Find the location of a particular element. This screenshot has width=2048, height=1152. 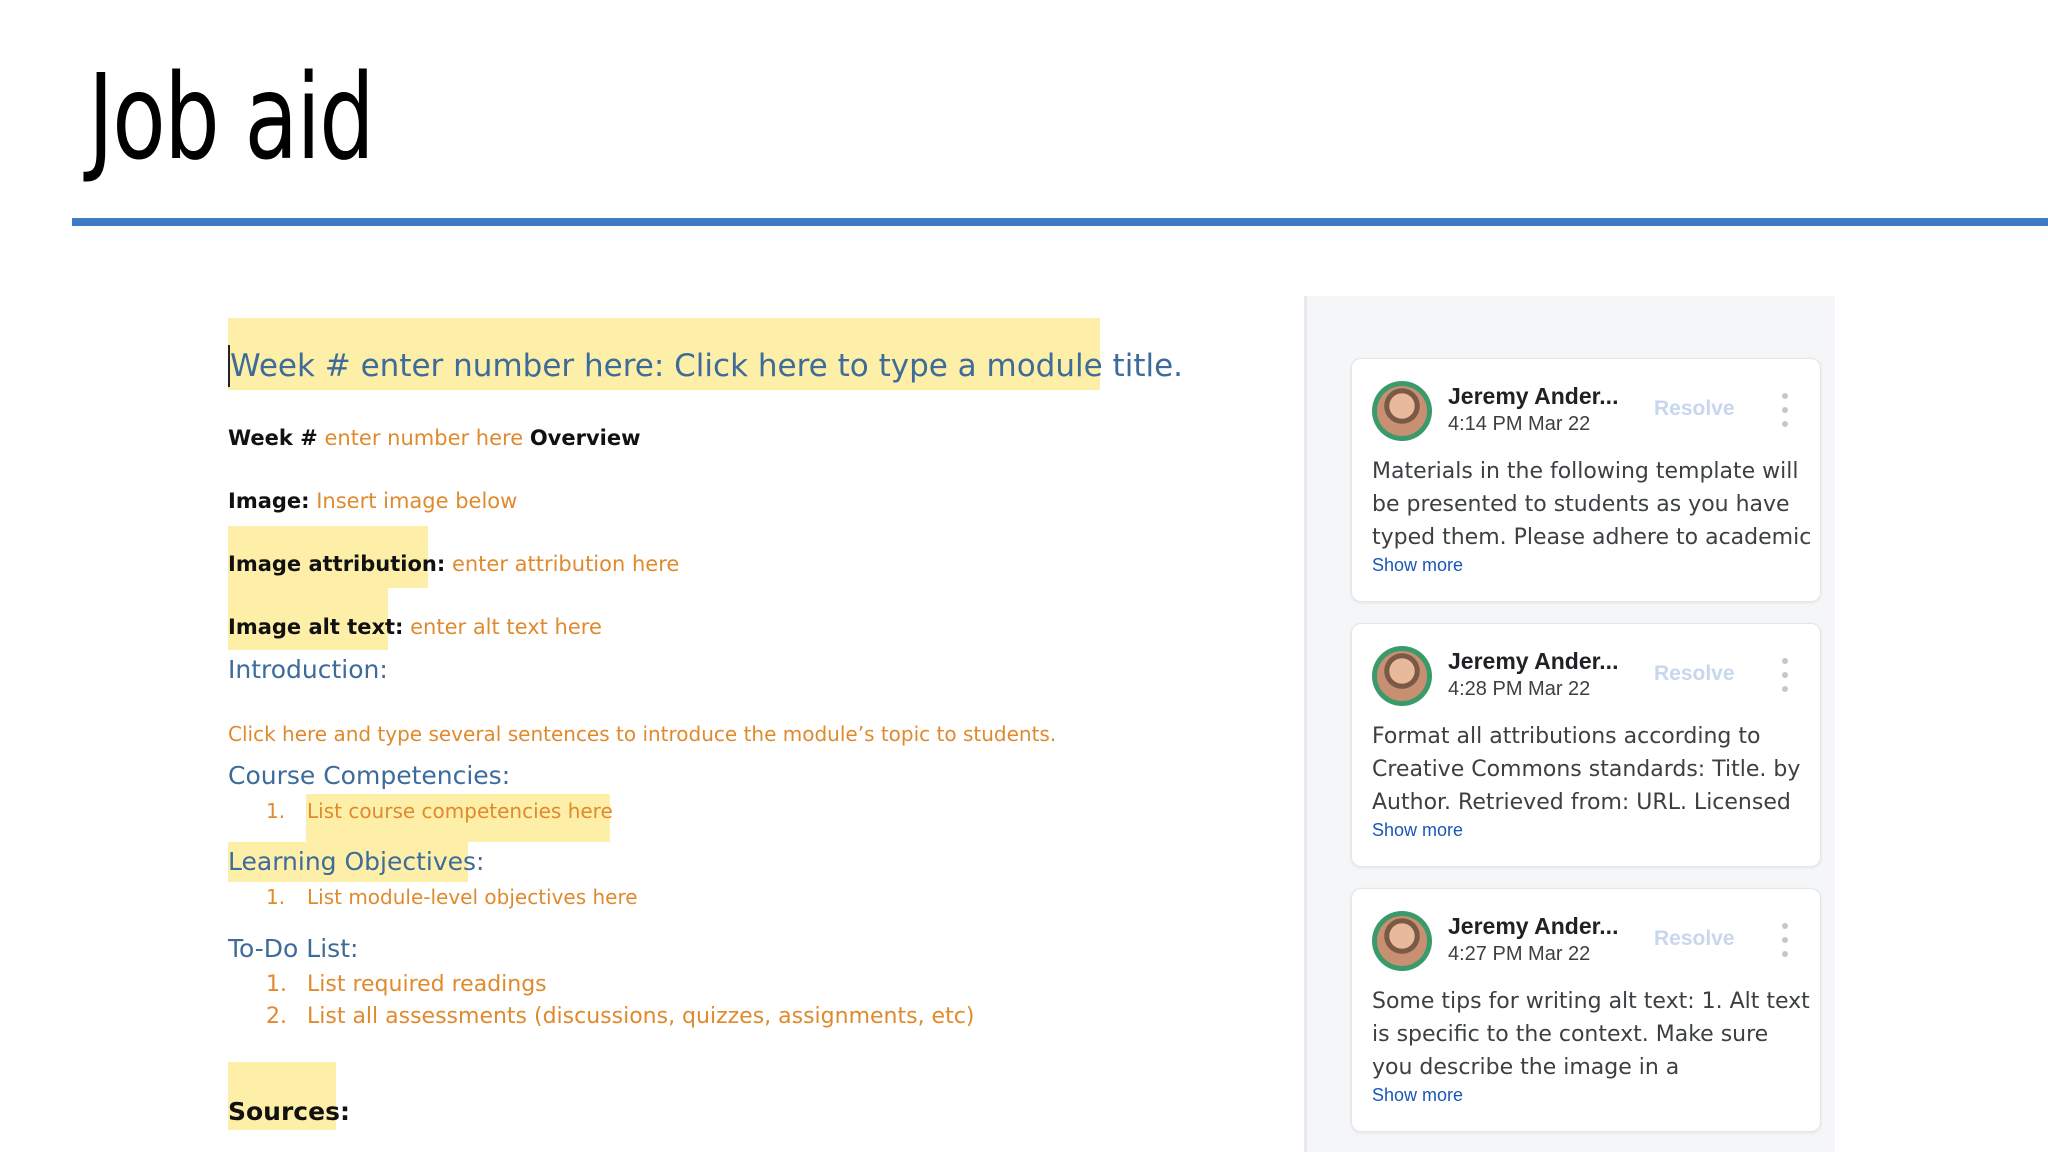

overview-line: Week # enter number here Overview is located at coordinates (434, 438).